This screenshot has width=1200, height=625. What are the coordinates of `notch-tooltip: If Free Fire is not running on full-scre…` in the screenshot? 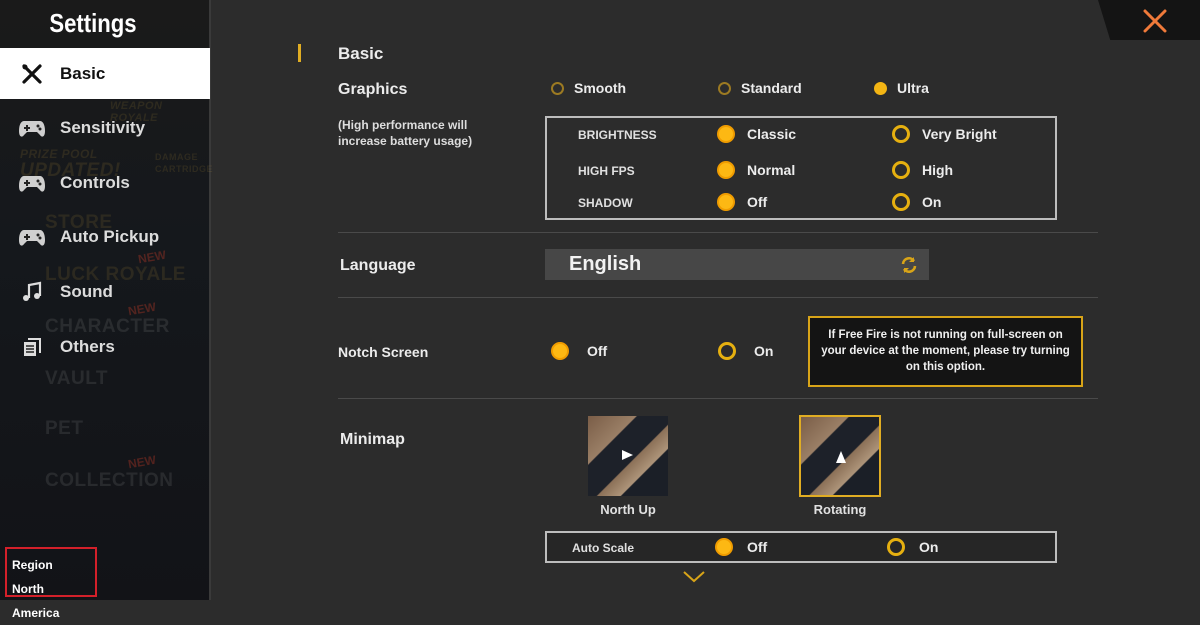 It's located at (945, 351).